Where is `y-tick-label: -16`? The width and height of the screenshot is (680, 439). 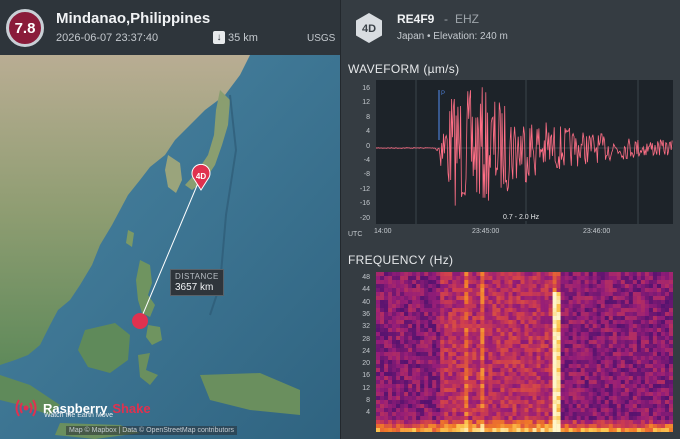
y-tick-label: -16 is located at coordinates (364, 204).